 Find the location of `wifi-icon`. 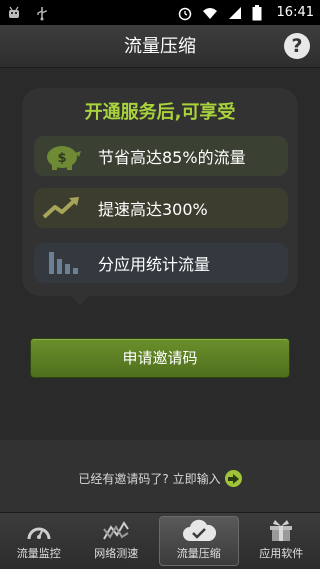

wifi-icon is located at coordinates (210, 13).